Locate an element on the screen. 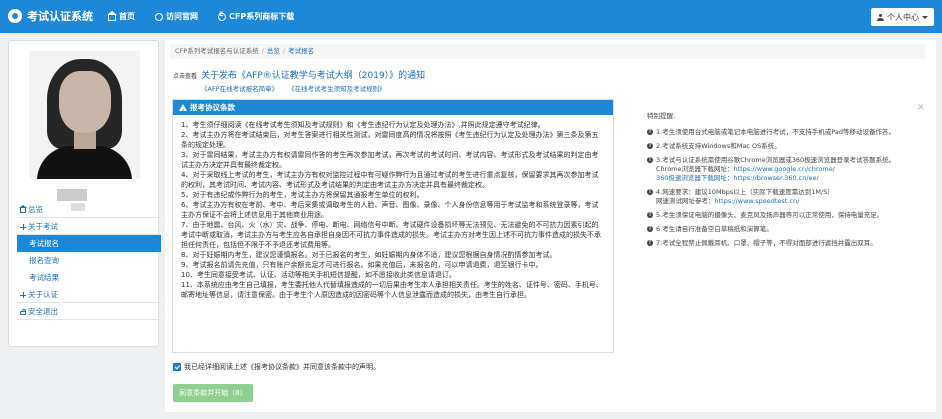 The image size is (942, 419). tips-title: 特别提醒: is located at coordinates (661, 116).